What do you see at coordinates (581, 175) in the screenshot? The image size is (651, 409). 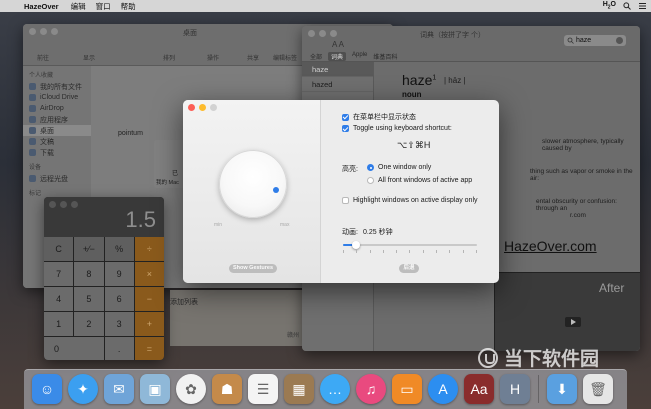 I see `definition-line: thing such as vapor or smoke in the air:` at bounding box center [581, 175].